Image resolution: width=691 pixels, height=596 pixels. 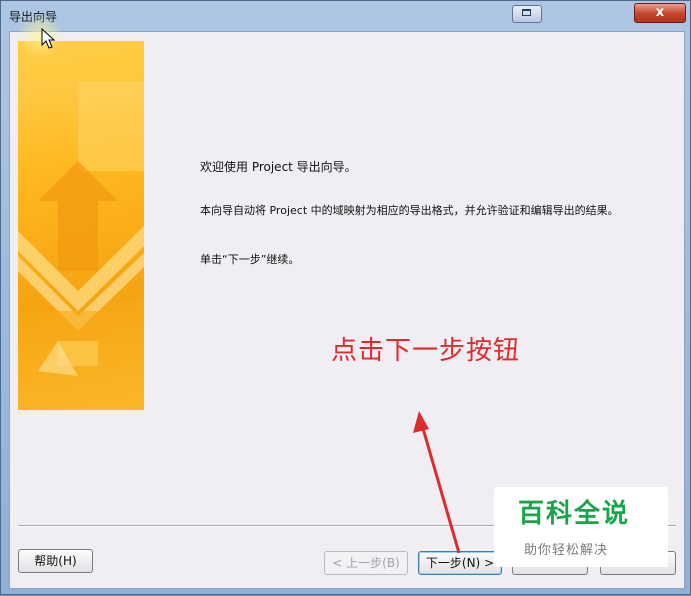 I want to click on wizard-banner-image, so click(x=81, y=225).